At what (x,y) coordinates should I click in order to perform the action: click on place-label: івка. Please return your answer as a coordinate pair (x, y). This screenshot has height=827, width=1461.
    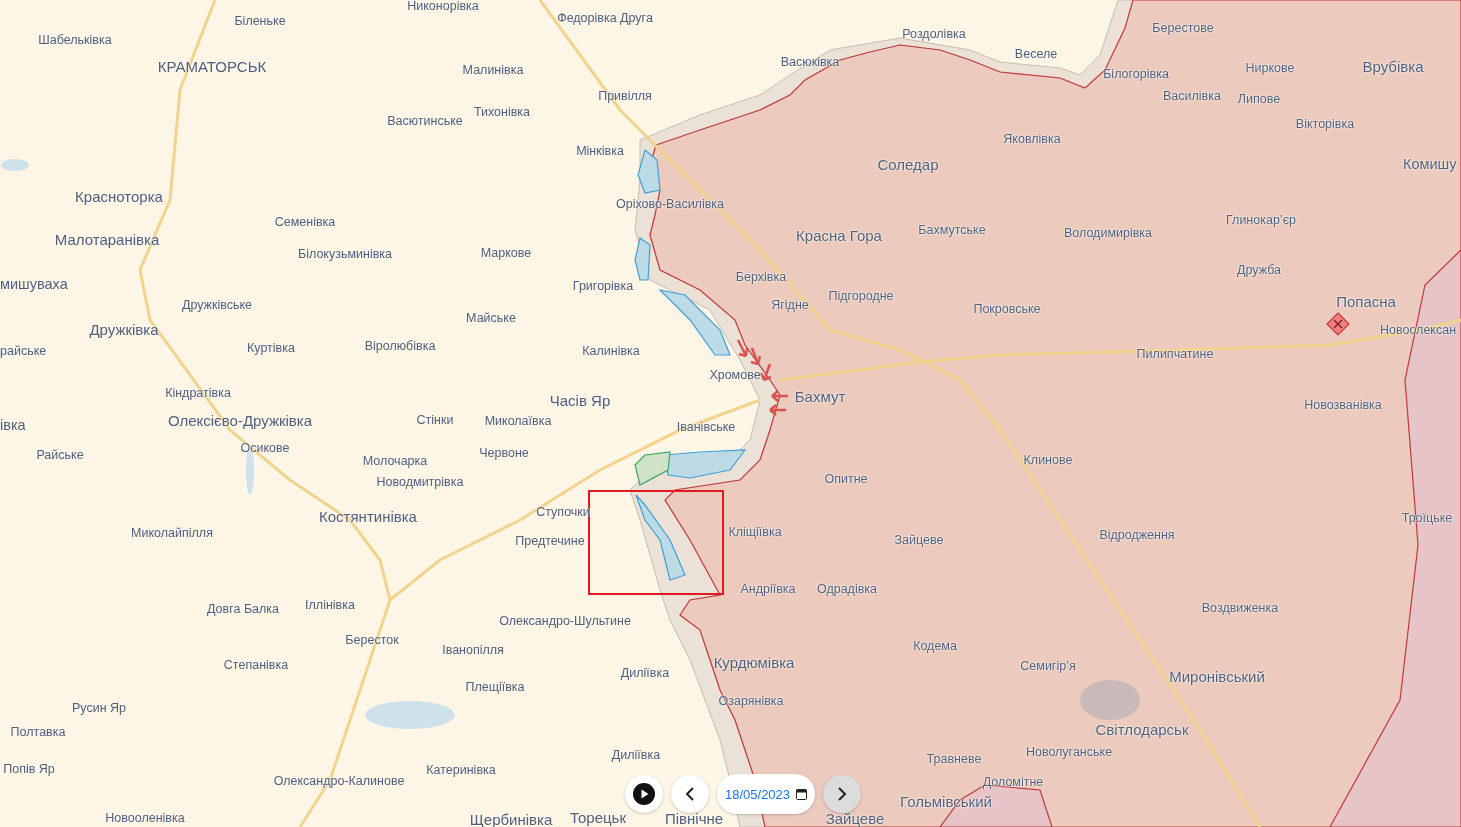
    Looking at the image, I should click on (13, 426).